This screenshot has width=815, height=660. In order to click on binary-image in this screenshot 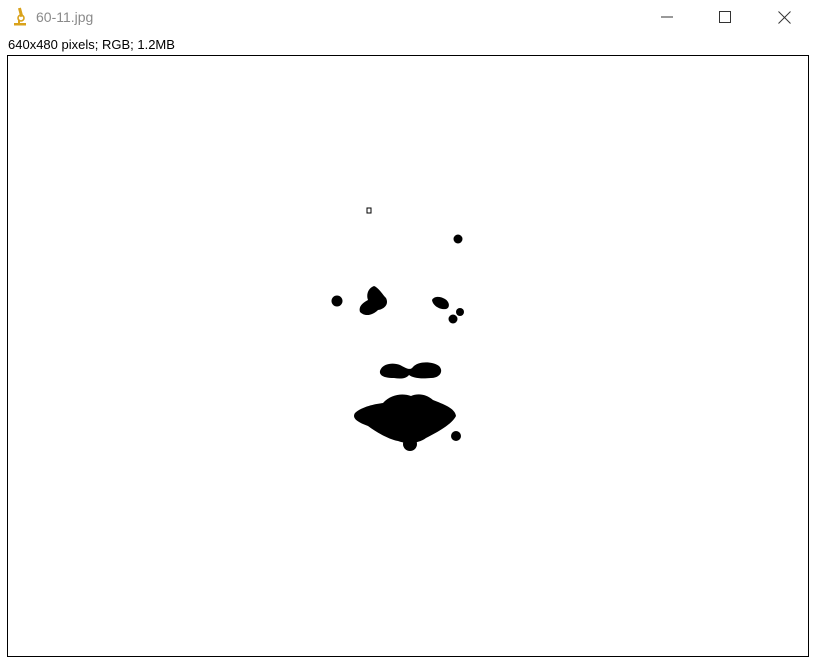, I will do `click(397, 329)`.